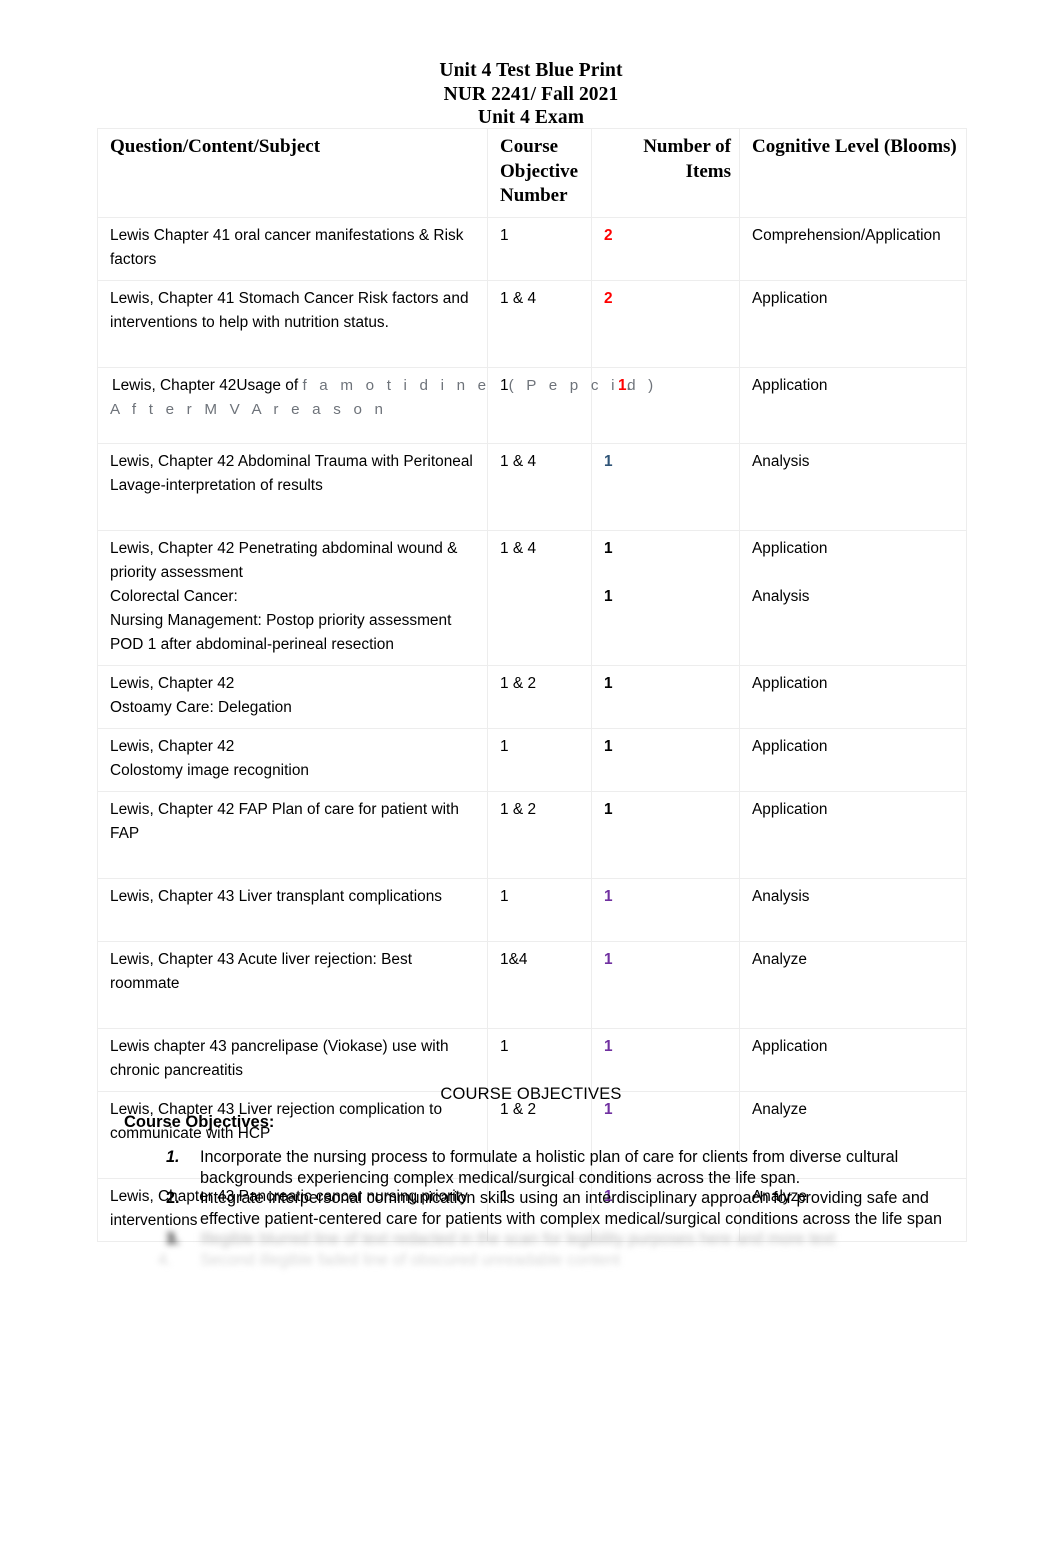 Image resolution: width=1062 pixels, height=1556 pixels. Describe the element at coordinates (249, 409) in the screenshot. I see `cell-subject-faint-note: A f t e r M V A r e a s o n` at that location.